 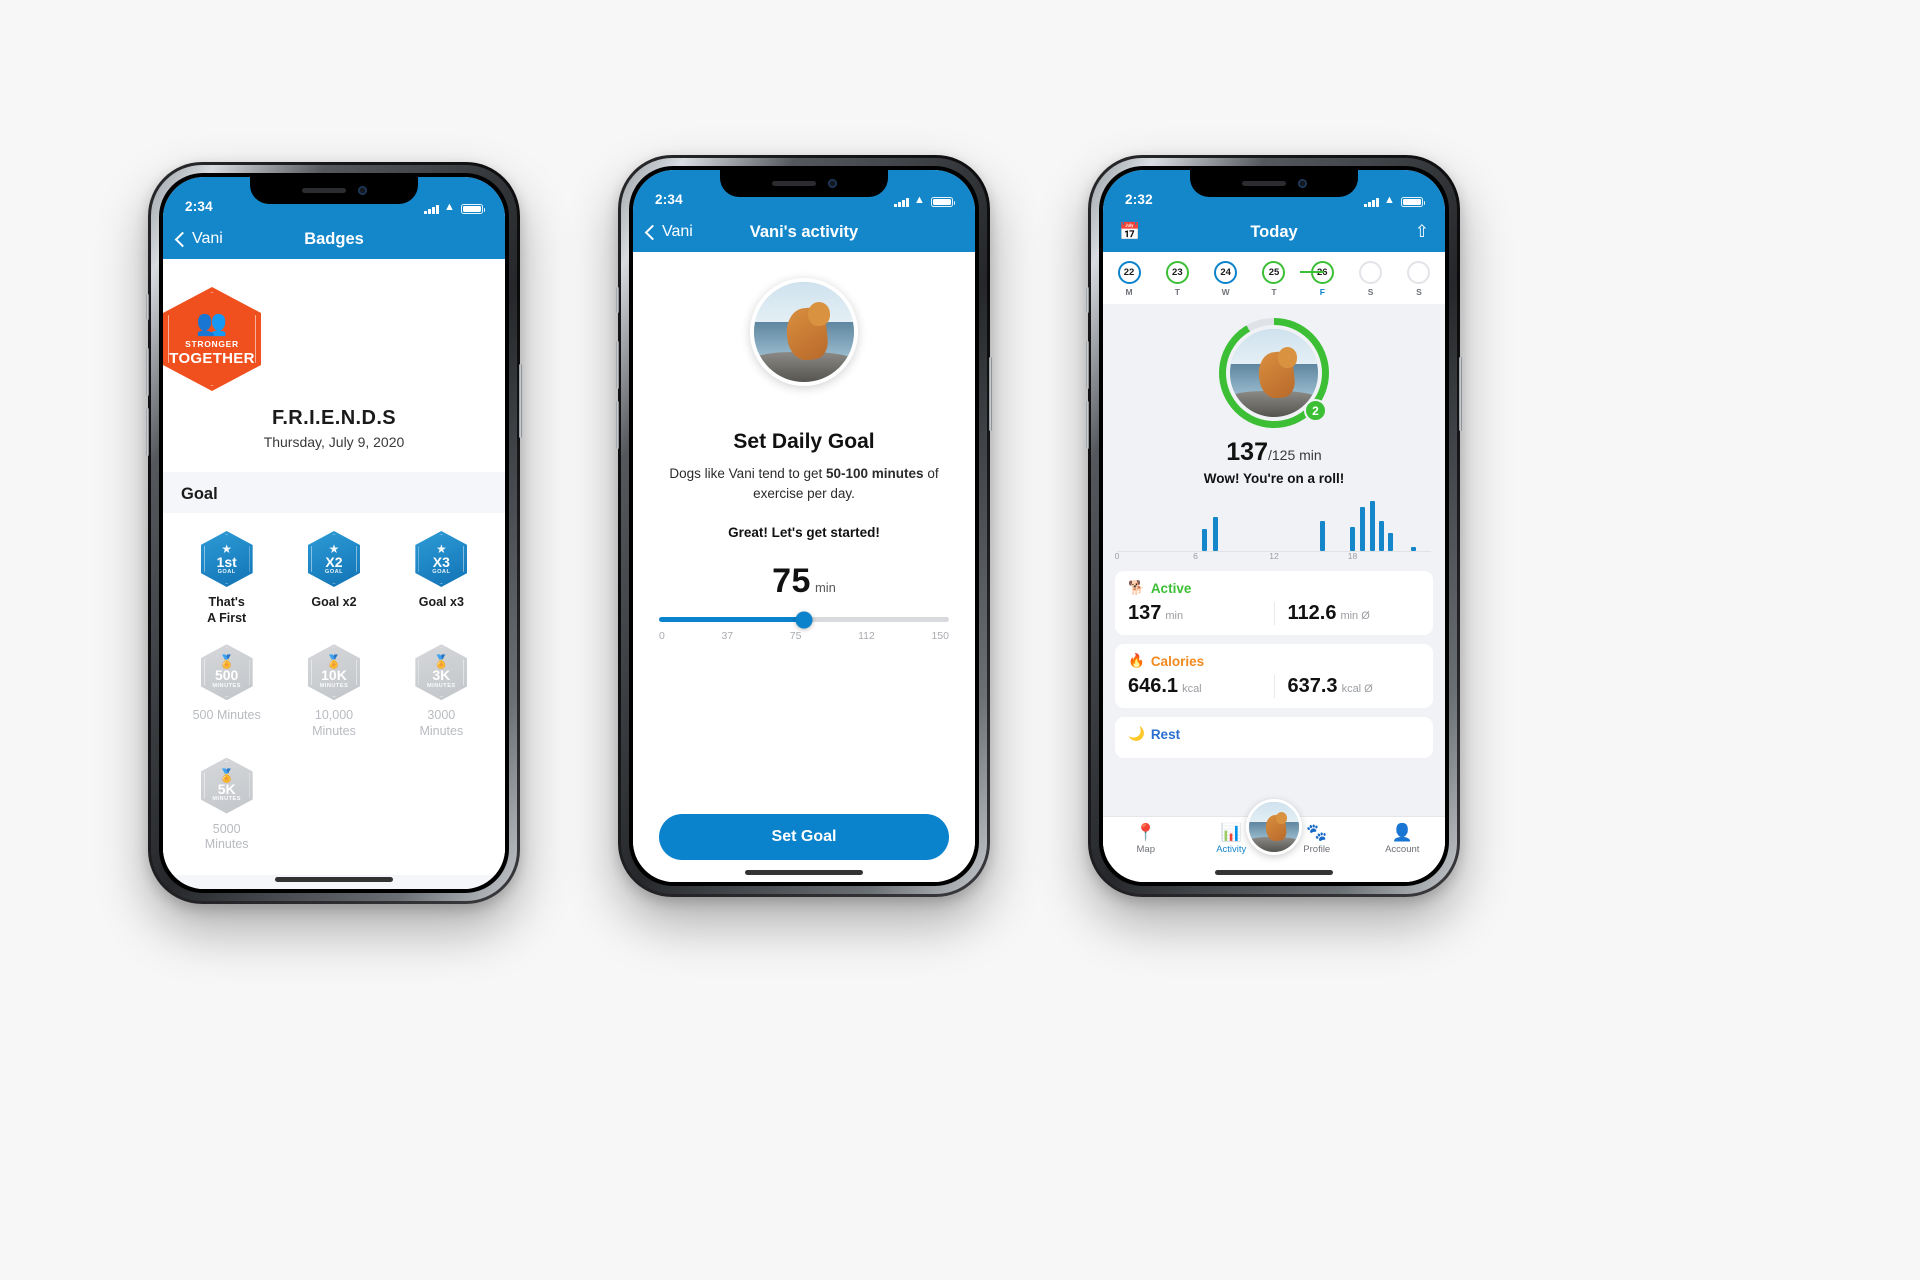 I want to click on dog-profile-button, so click(x=1274, y=827).